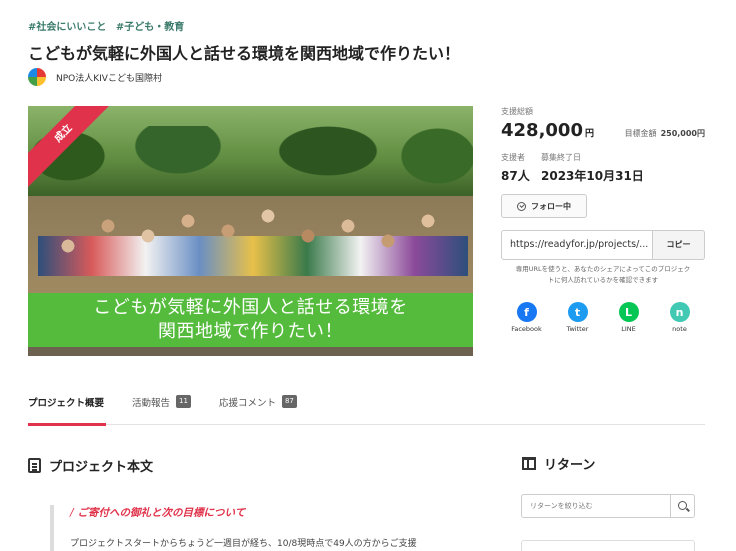 The height and width of the screenshot is (551, 736). Describe the element at coordinates (366, 410) in the screenshot. I see `project-tabs: プロジェクト概要 活動報告 11 応援コメント 87` at that location.